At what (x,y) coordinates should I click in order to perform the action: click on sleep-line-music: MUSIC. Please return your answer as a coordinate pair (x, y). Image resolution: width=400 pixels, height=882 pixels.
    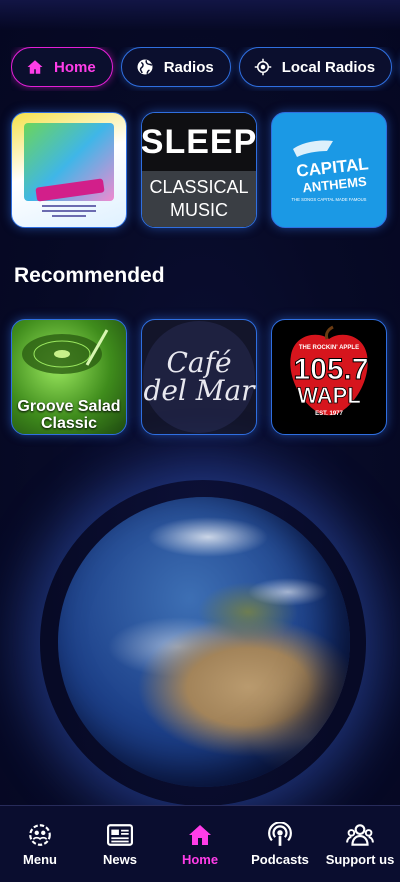
    Looking at the image, I should click on (199, 210).